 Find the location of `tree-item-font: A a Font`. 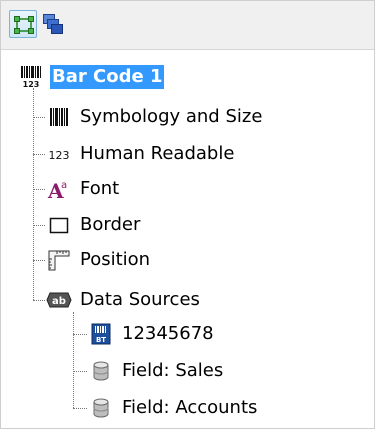

tree-item-font: A a Font is located at coordinates (83, 189).